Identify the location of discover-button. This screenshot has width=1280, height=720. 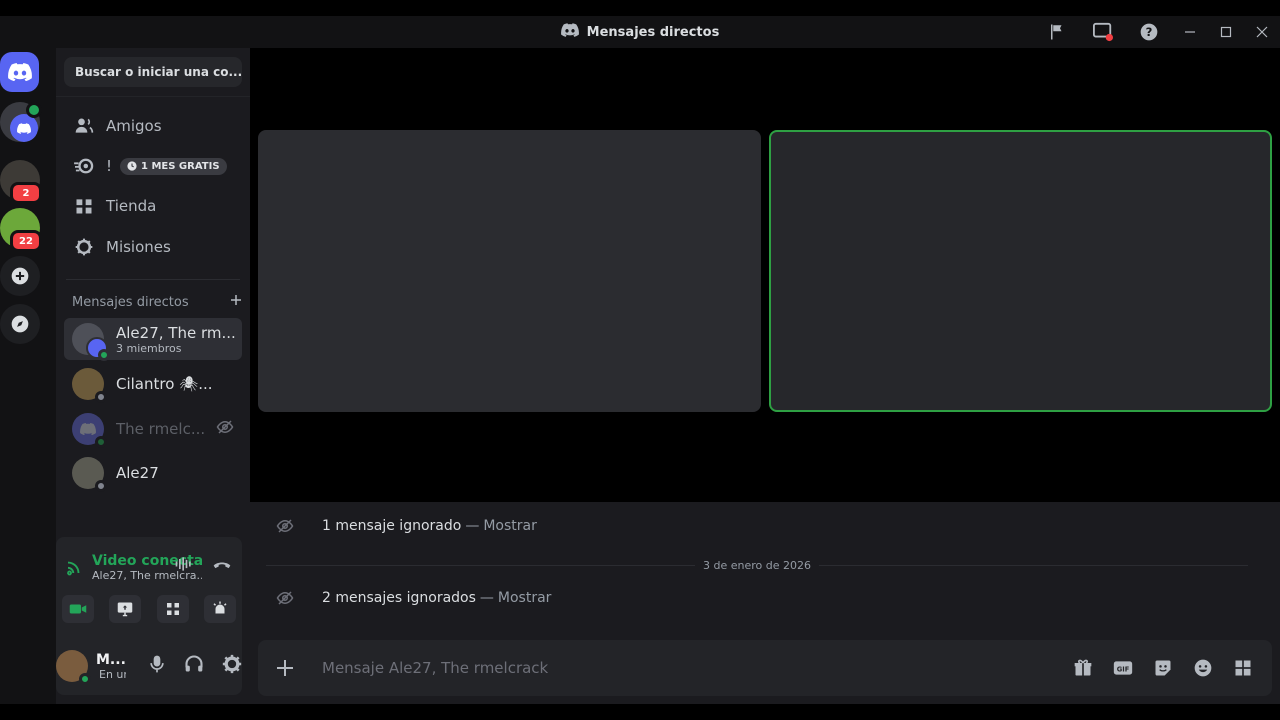
(20, 324).